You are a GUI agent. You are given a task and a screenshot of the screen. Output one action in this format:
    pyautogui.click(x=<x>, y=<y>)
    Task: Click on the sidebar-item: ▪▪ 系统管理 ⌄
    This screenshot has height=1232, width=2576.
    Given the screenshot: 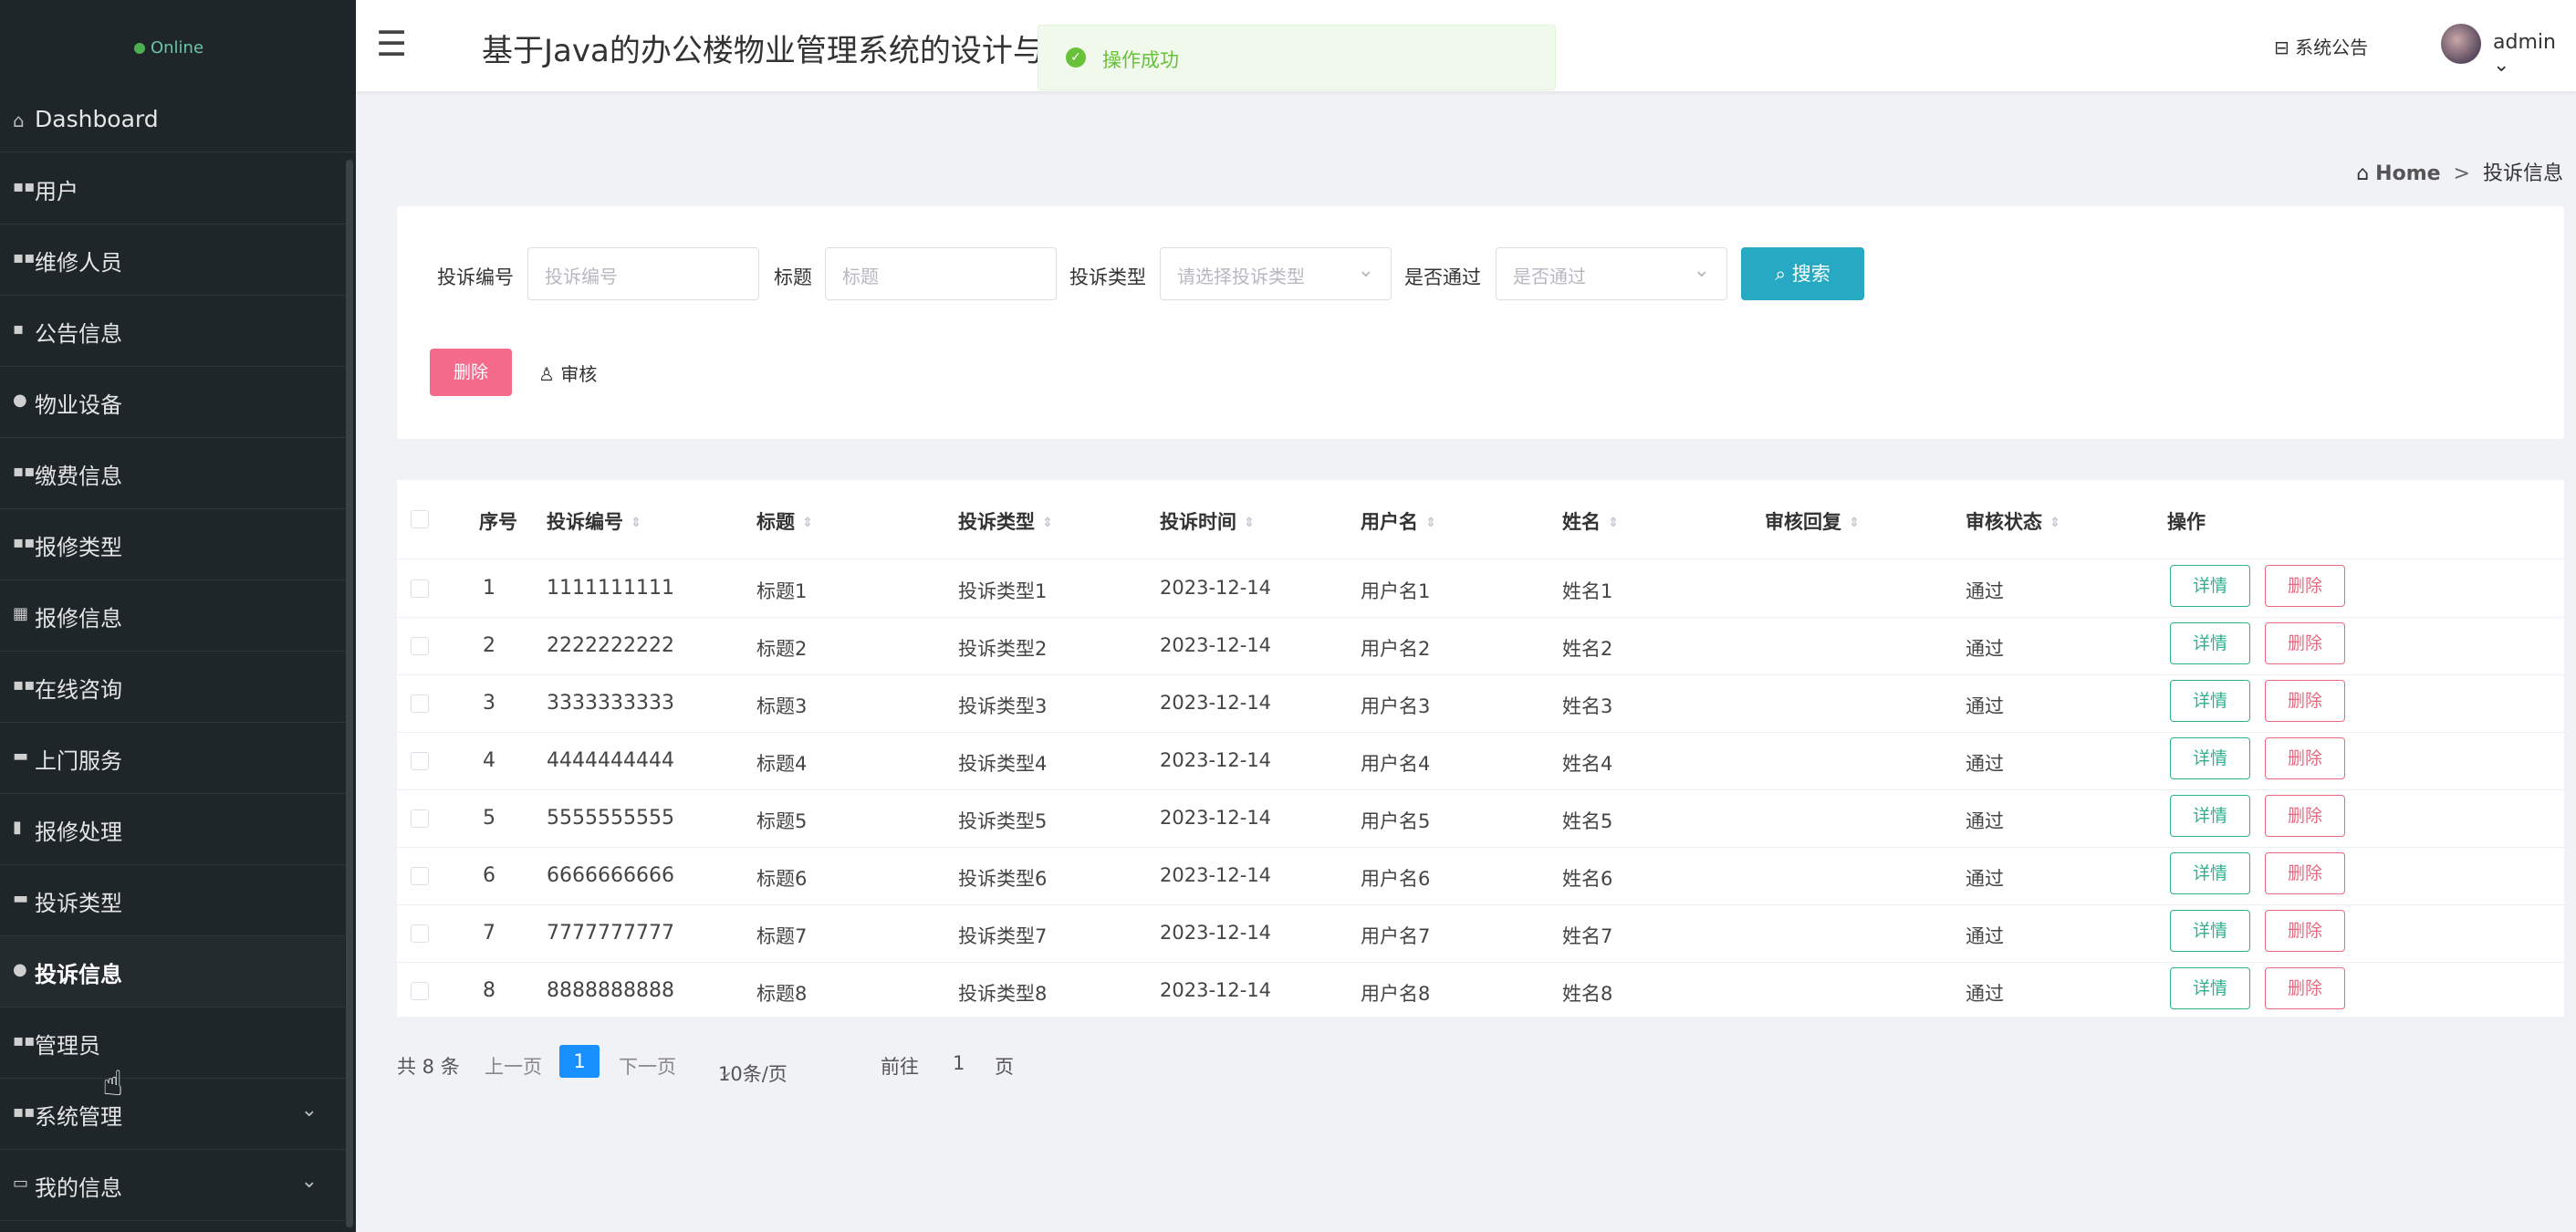 What is the action you would take?
    pyautogui.click(x=172, y=1114)
    